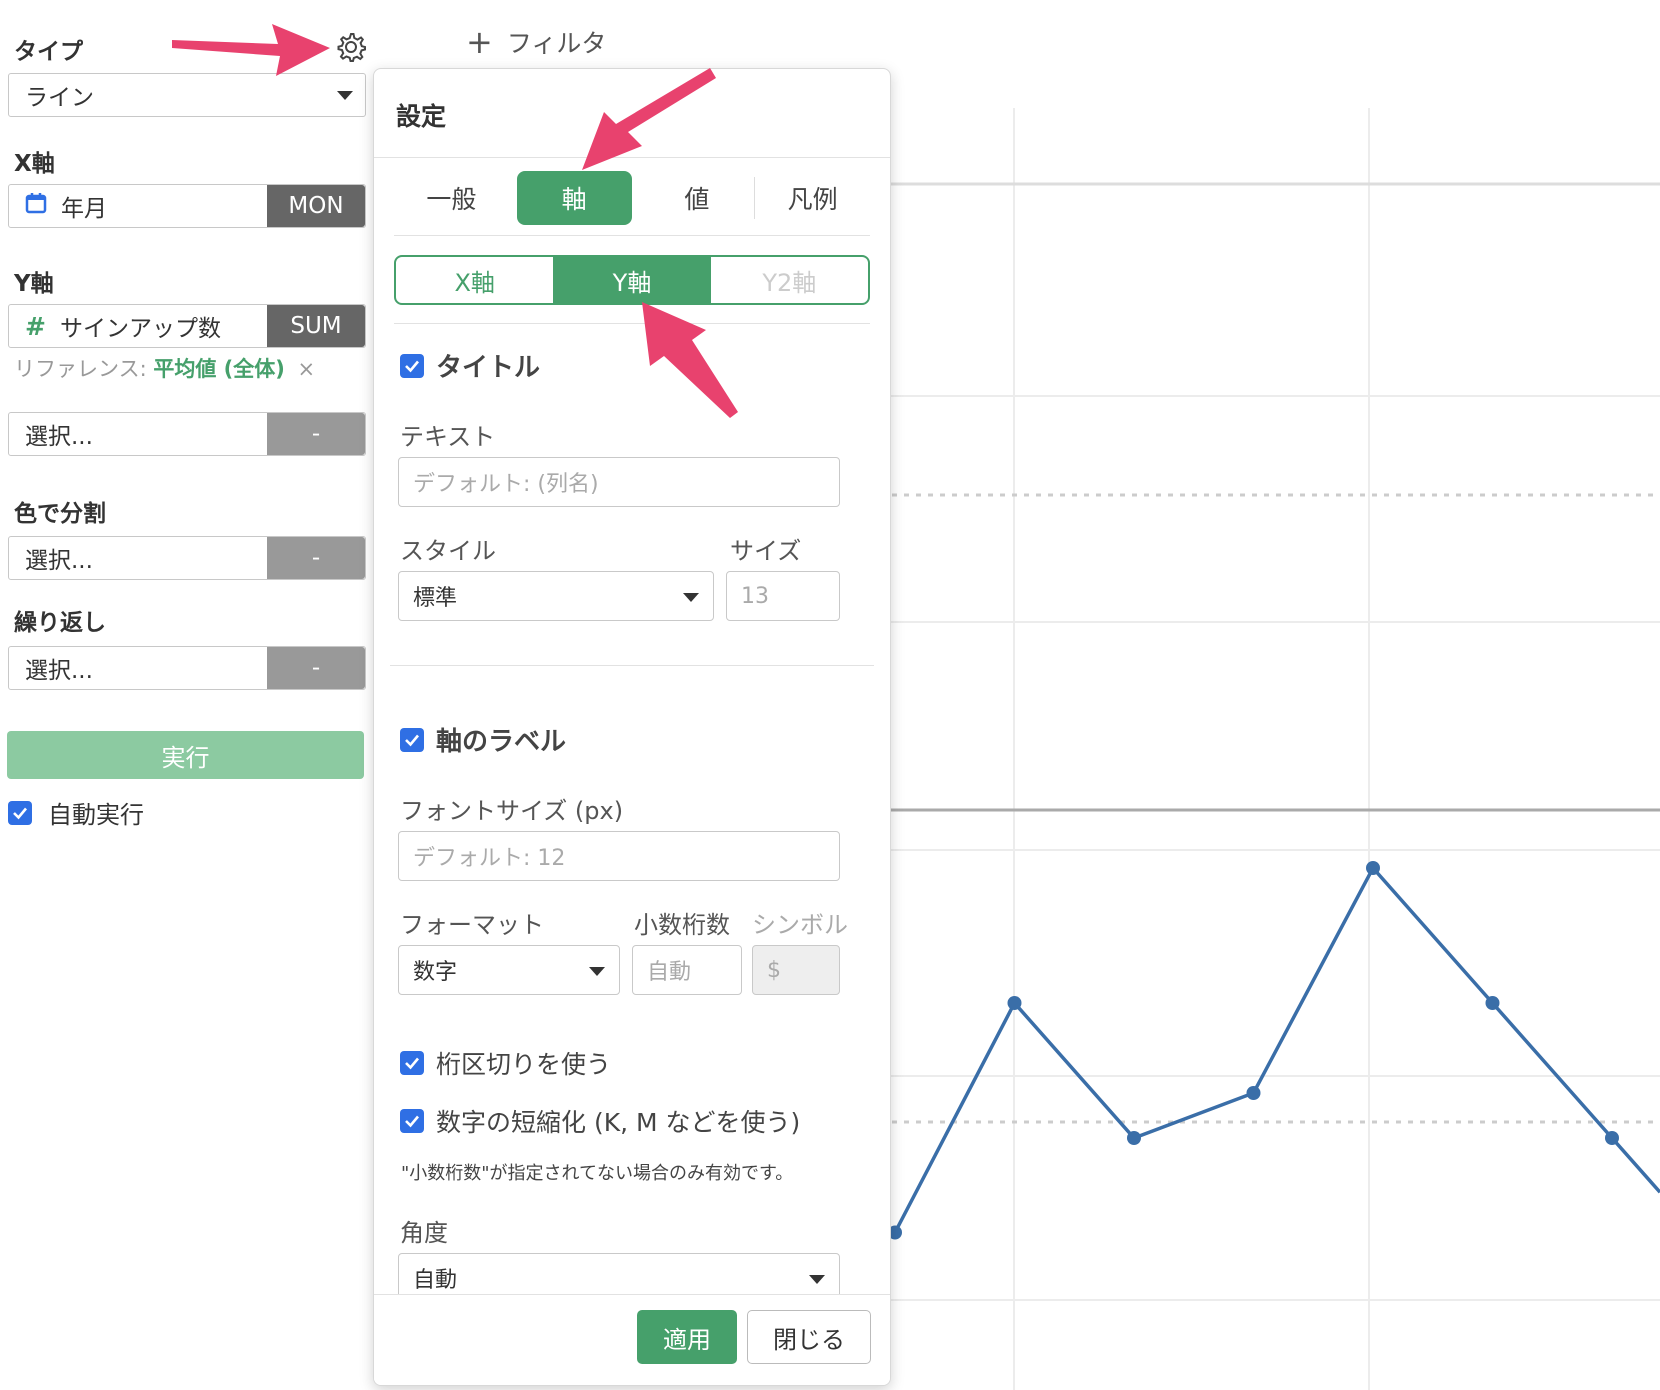 The width and height of the screenshot is (1660, 1390). I want to click on y-axis-field-name: サインアップ数, so click(140, 329).